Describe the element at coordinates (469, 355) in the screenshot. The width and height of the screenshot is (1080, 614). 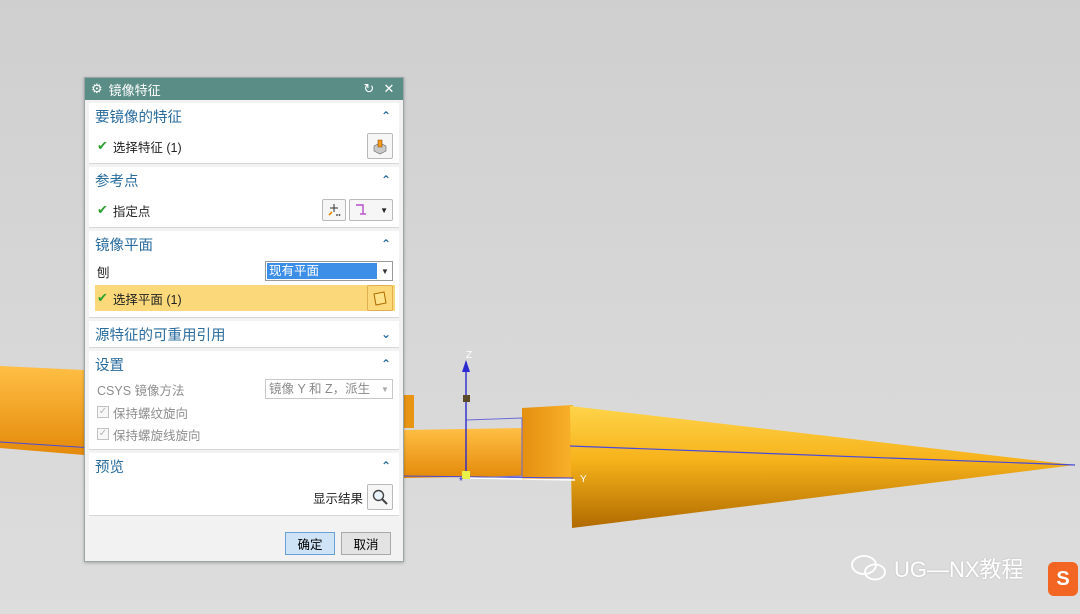
I see `z-axis-label: Z` at that location.